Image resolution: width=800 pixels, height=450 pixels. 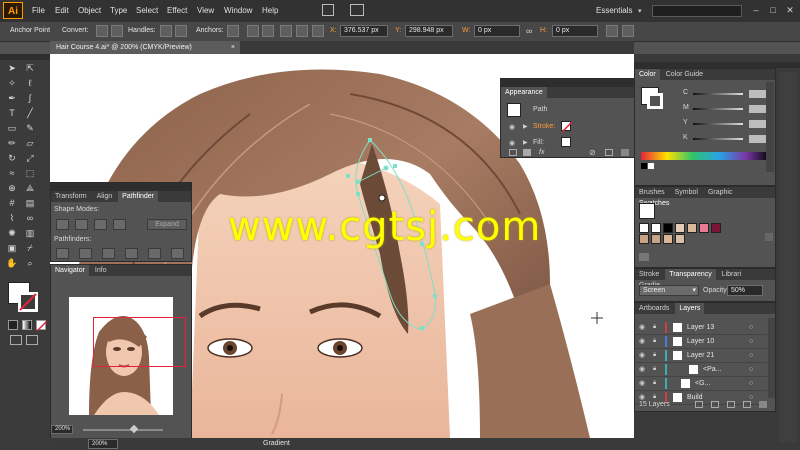 What do you see at coordinates (756, 10) in the screenshot?
I see `minimize-button: –` at bounding box center [756, 10].